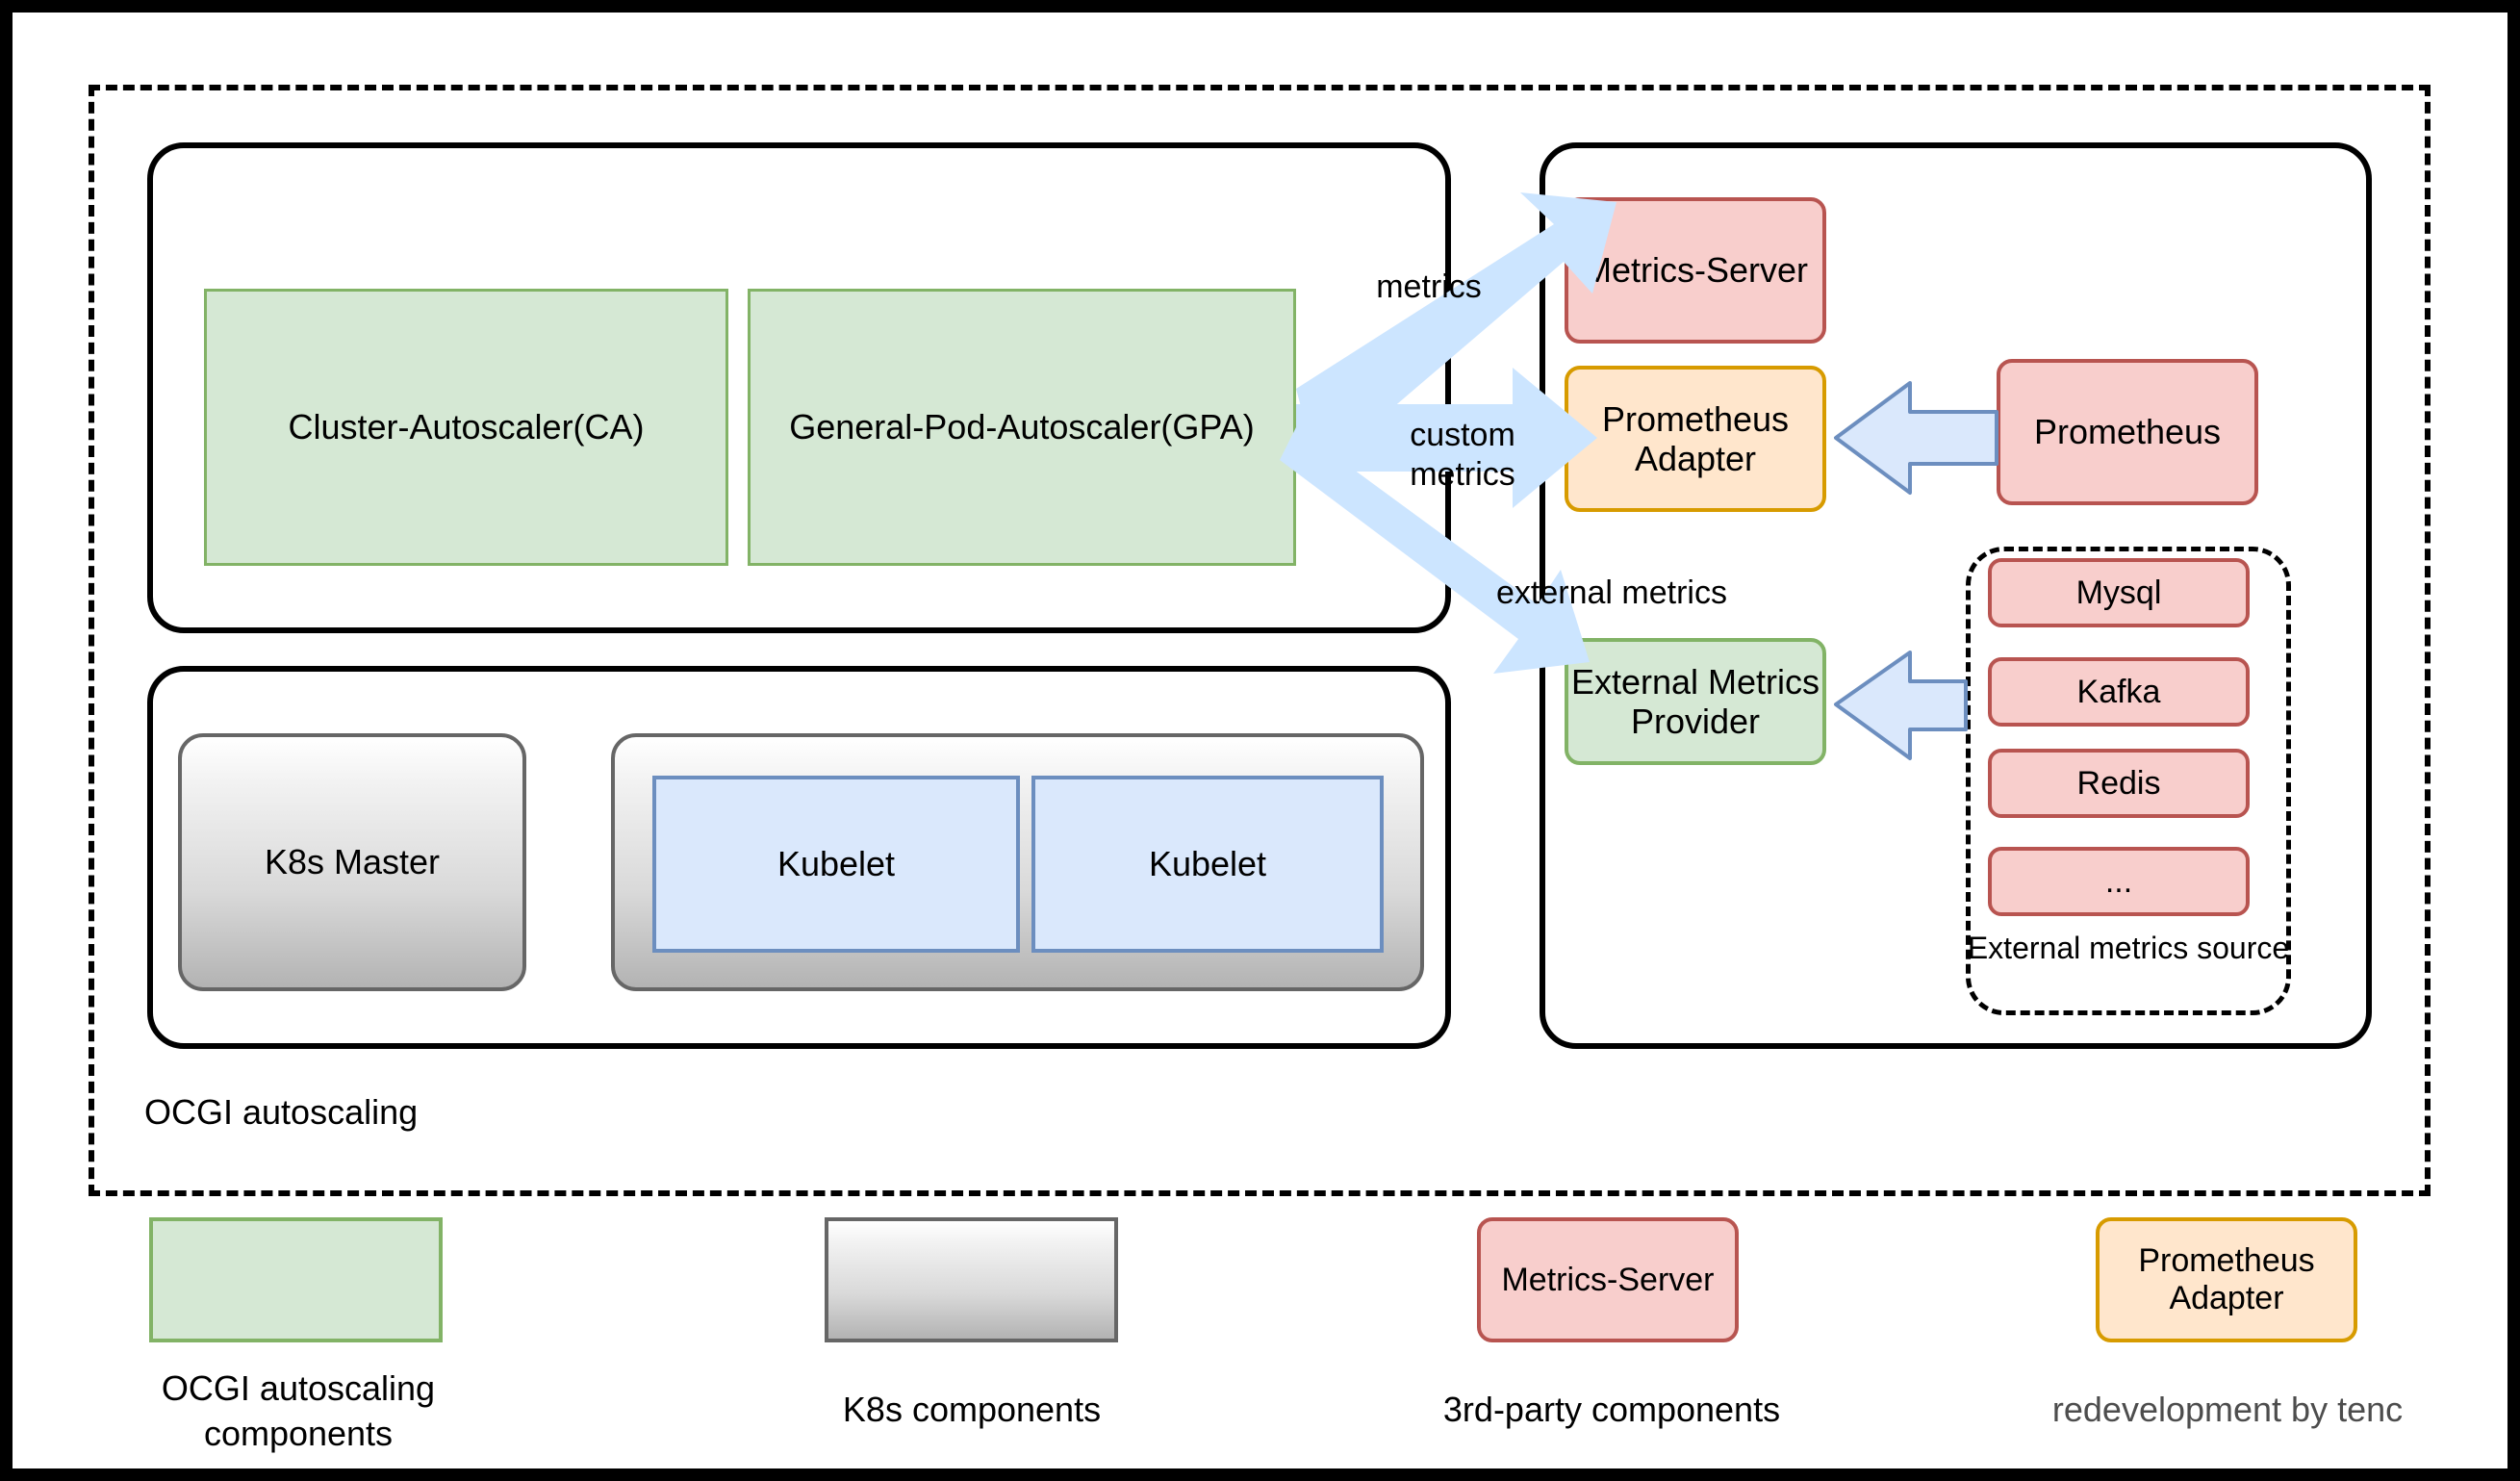  Describe the element at coordinates (296, 1279) in the screenshot. I see `legend-swatch-ocgi` at that location.